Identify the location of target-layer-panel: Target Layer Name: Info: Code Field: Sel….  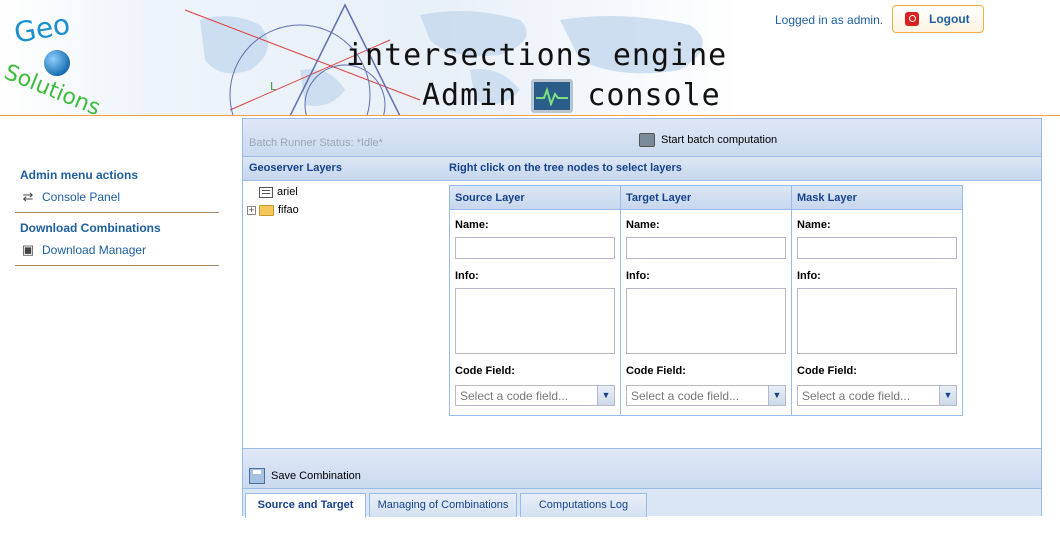
(706, 300).